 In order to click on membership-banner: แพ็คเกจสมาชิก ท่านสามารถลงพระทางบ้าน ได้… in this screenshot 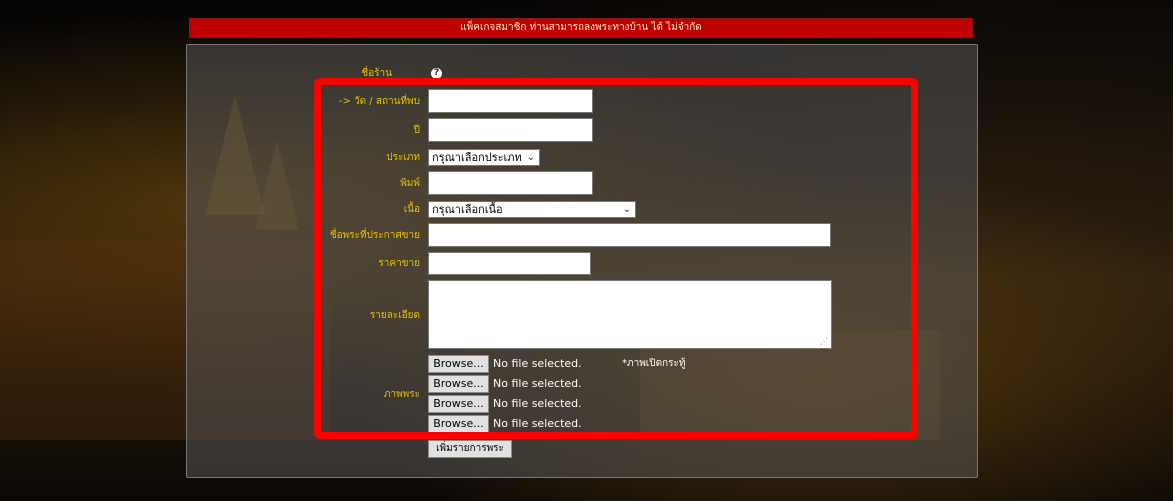, I will do `click(581, 28)`.